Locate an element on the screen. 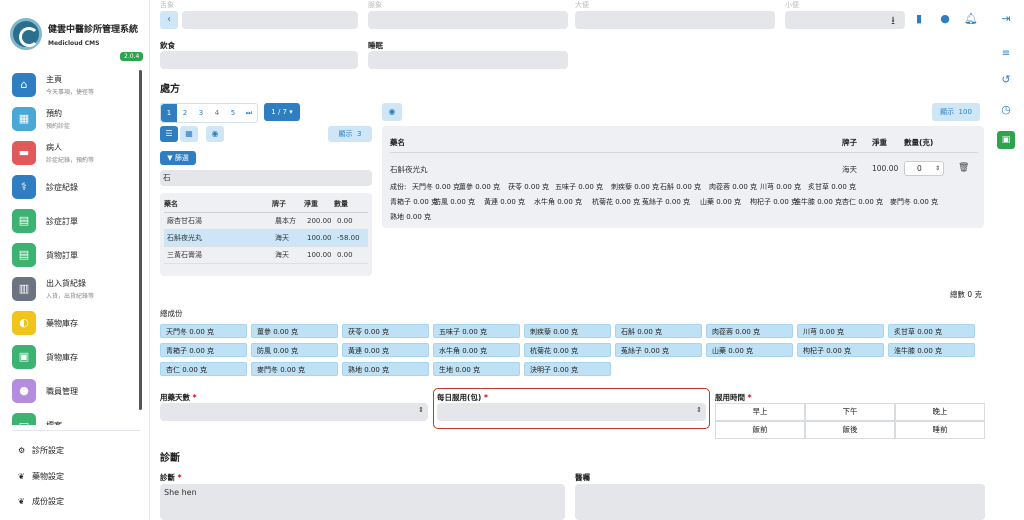  filter-label: 篩選 is located at coordinates (181, 158).